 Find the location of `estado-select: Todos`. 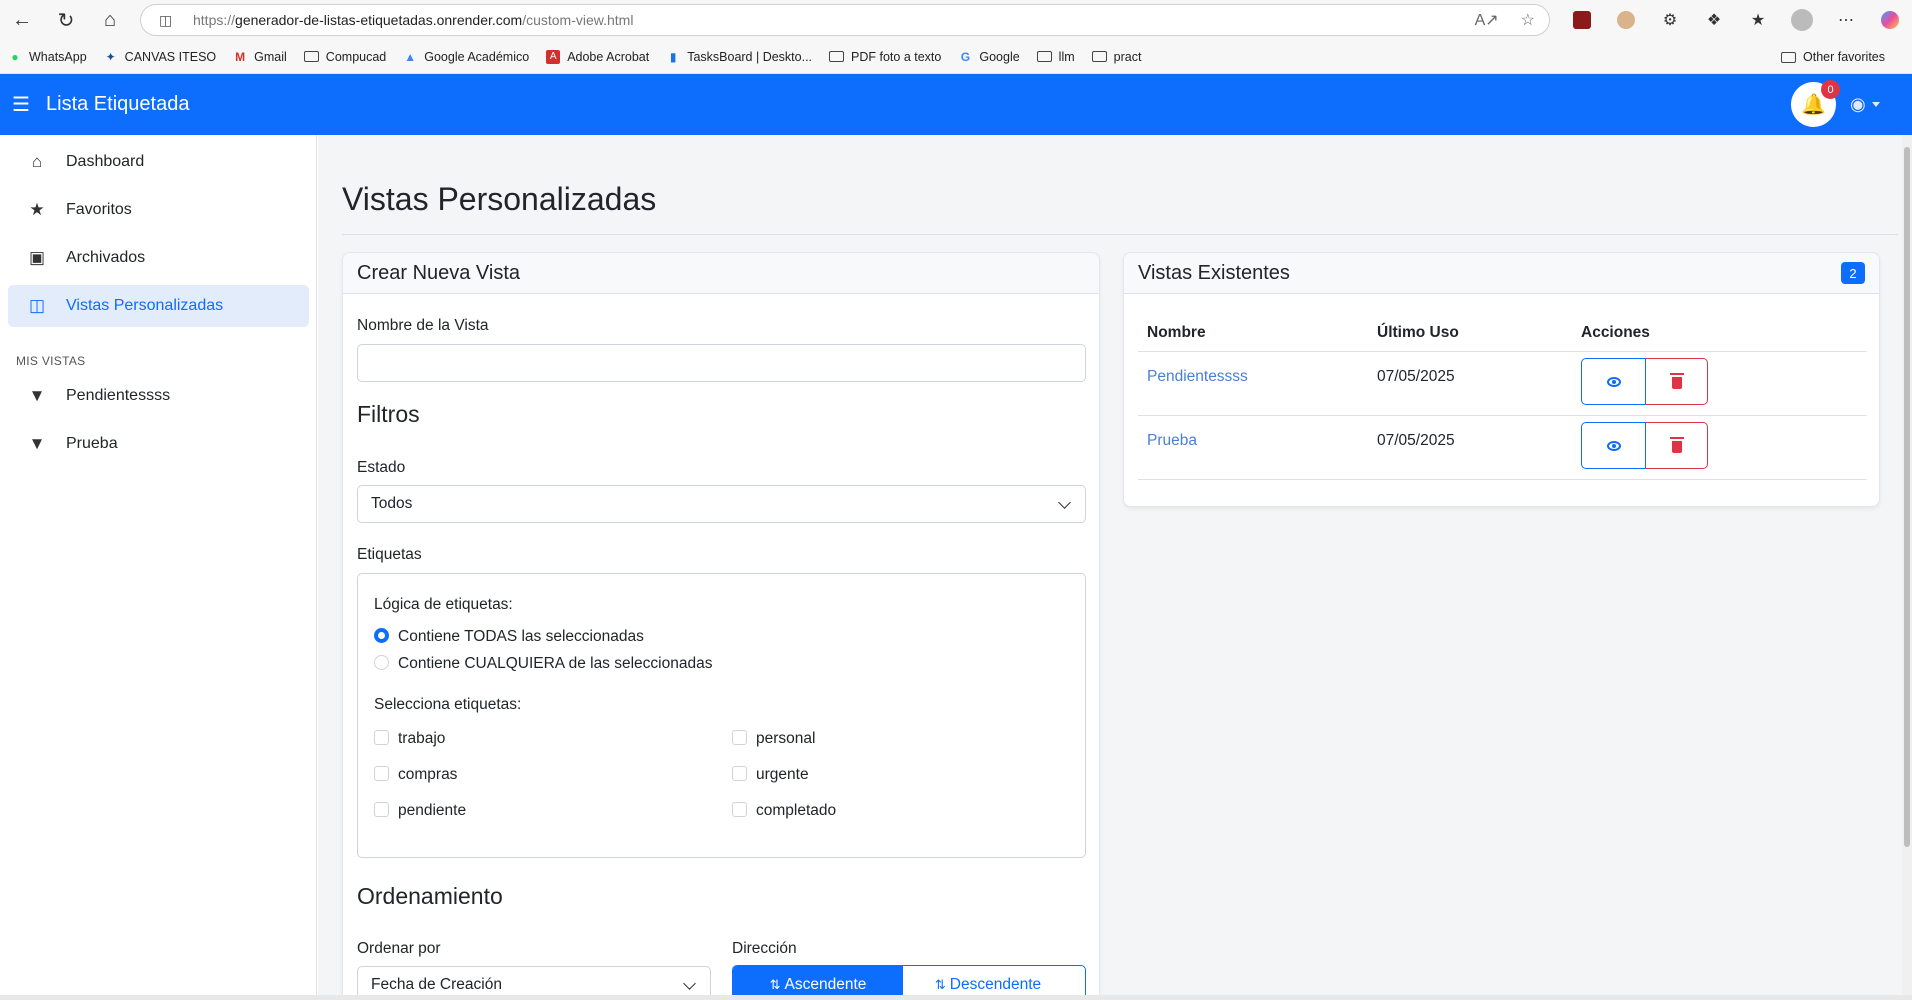

estado-select: Todos is located at coordinates (721, 504).